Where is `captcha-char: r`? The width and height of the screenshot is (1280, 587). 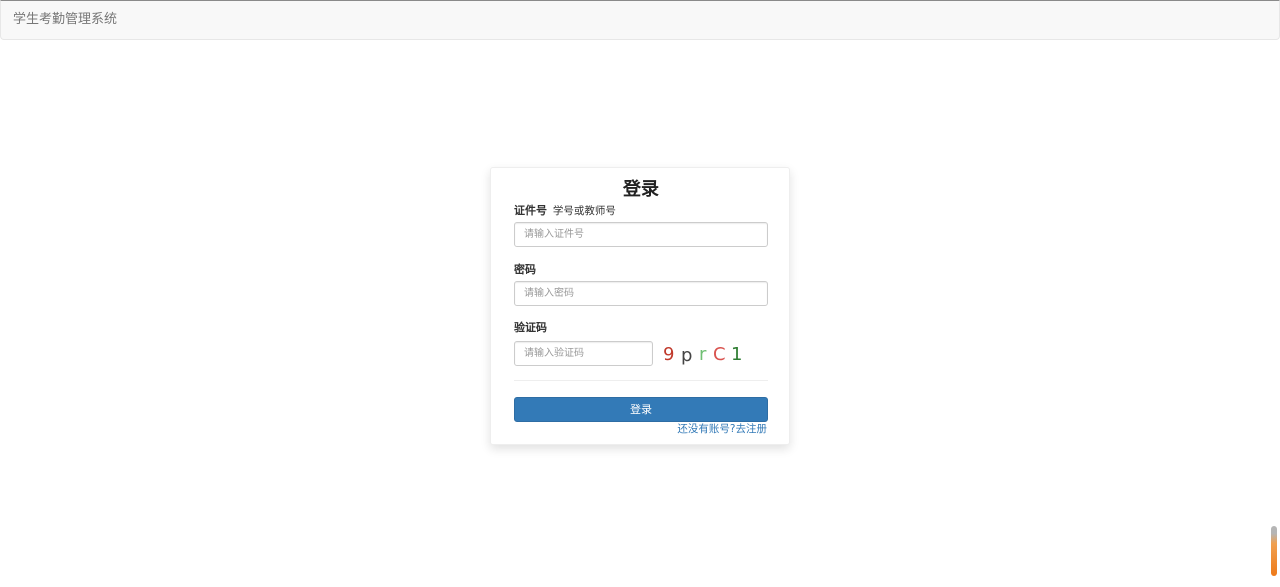
captcha-char: r is located at coordinates (703, 354).